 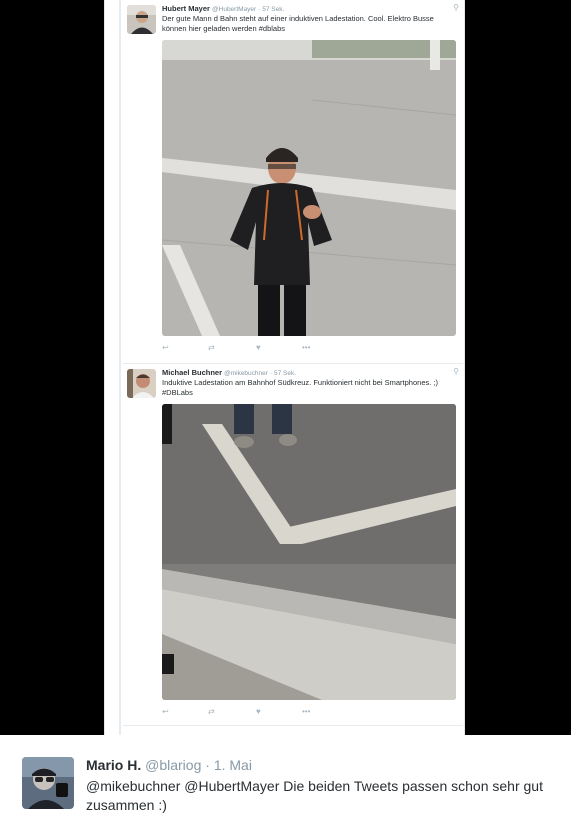 I want to click on tweet-header: Michael Buchner @mikebuchner · 57 Sek., so click(x=229, y=372).